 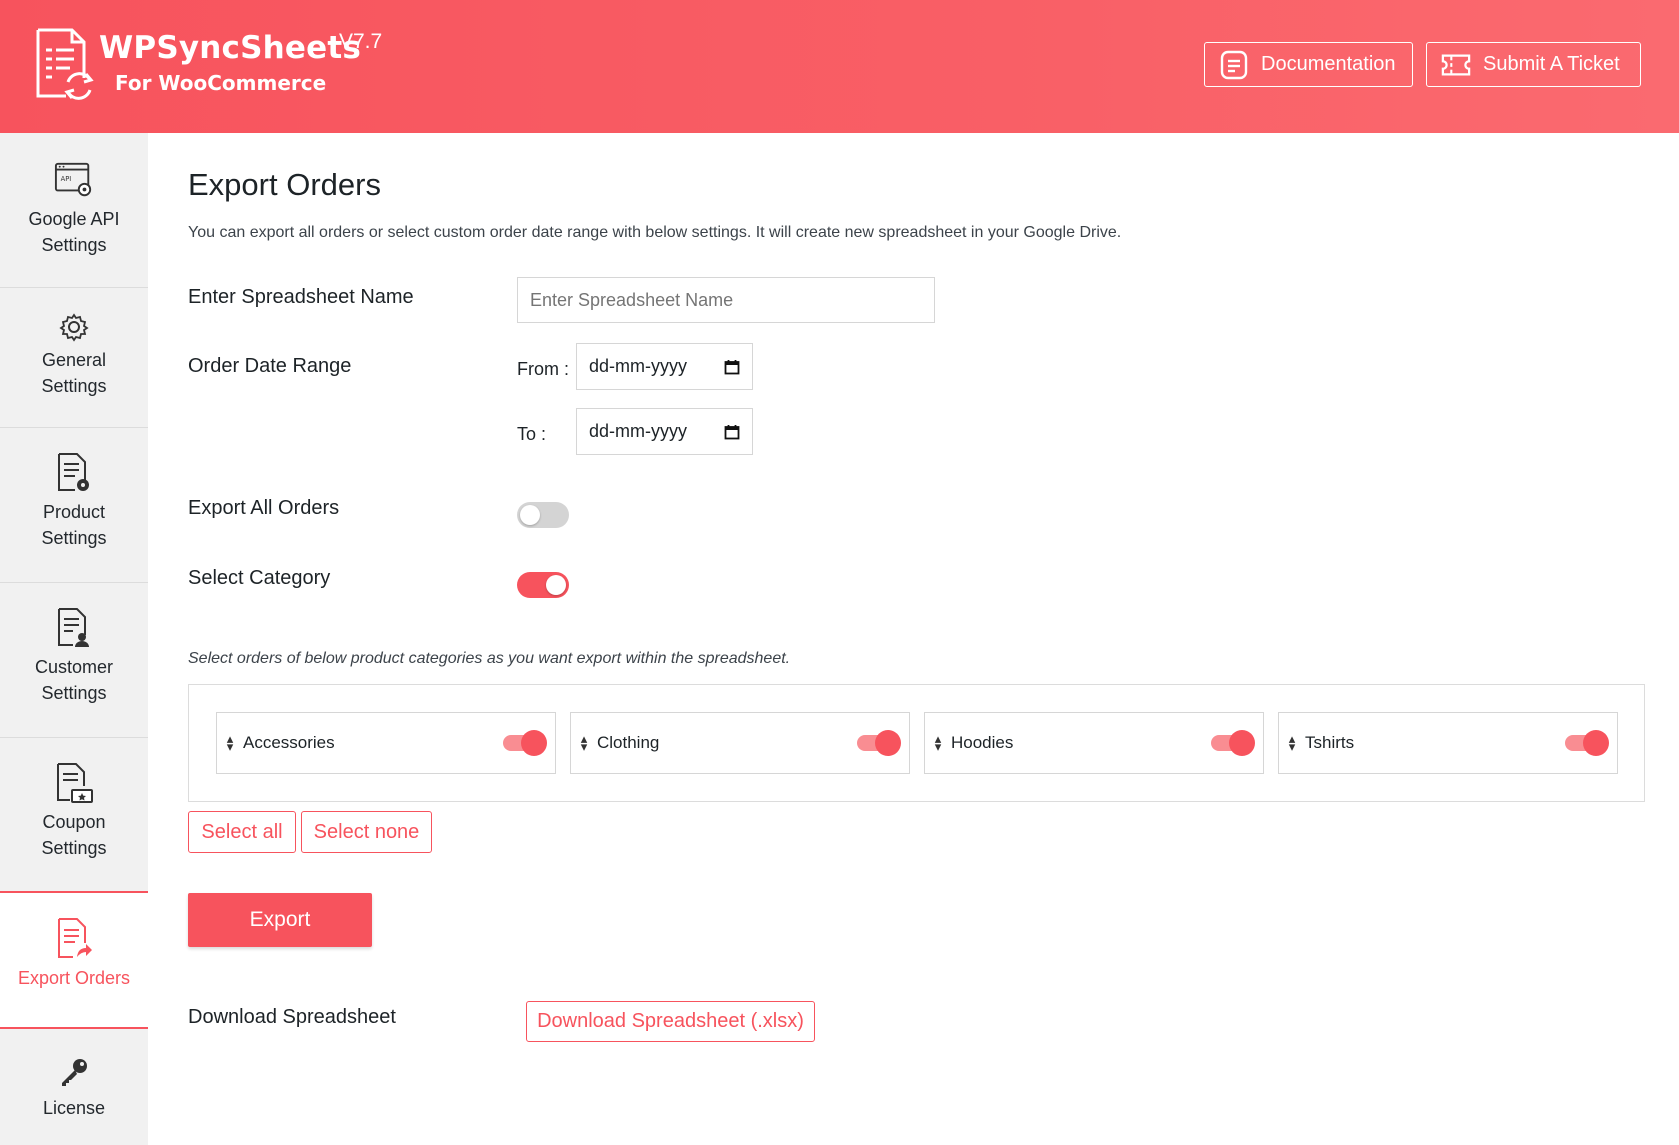 I want to click on submit-ticket-button: Submit A Ticket, so click(x=1533, y=64).